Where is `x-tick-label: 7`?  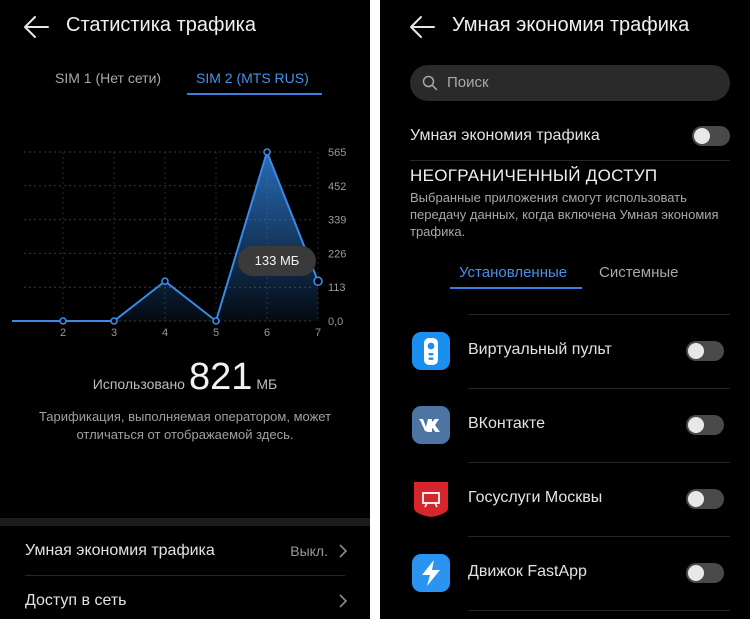 x-tick-label: 7 is located at coordinates (318, 333).